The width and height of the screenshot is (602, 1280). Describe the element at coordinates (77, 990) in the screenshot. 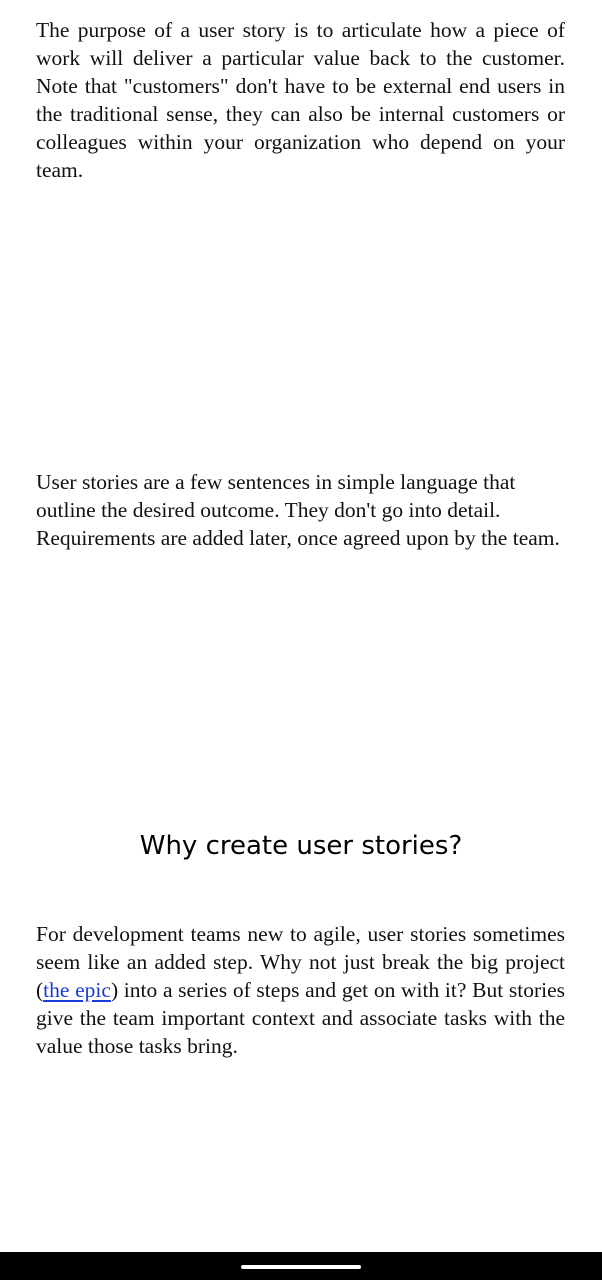

I see `epic-link: the epic` at that location.